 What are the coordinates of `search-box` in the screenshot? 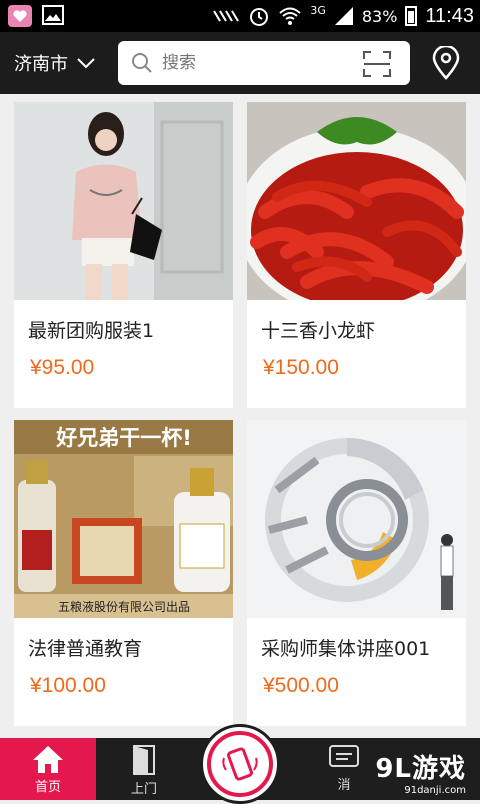 It's located at (264, 63).